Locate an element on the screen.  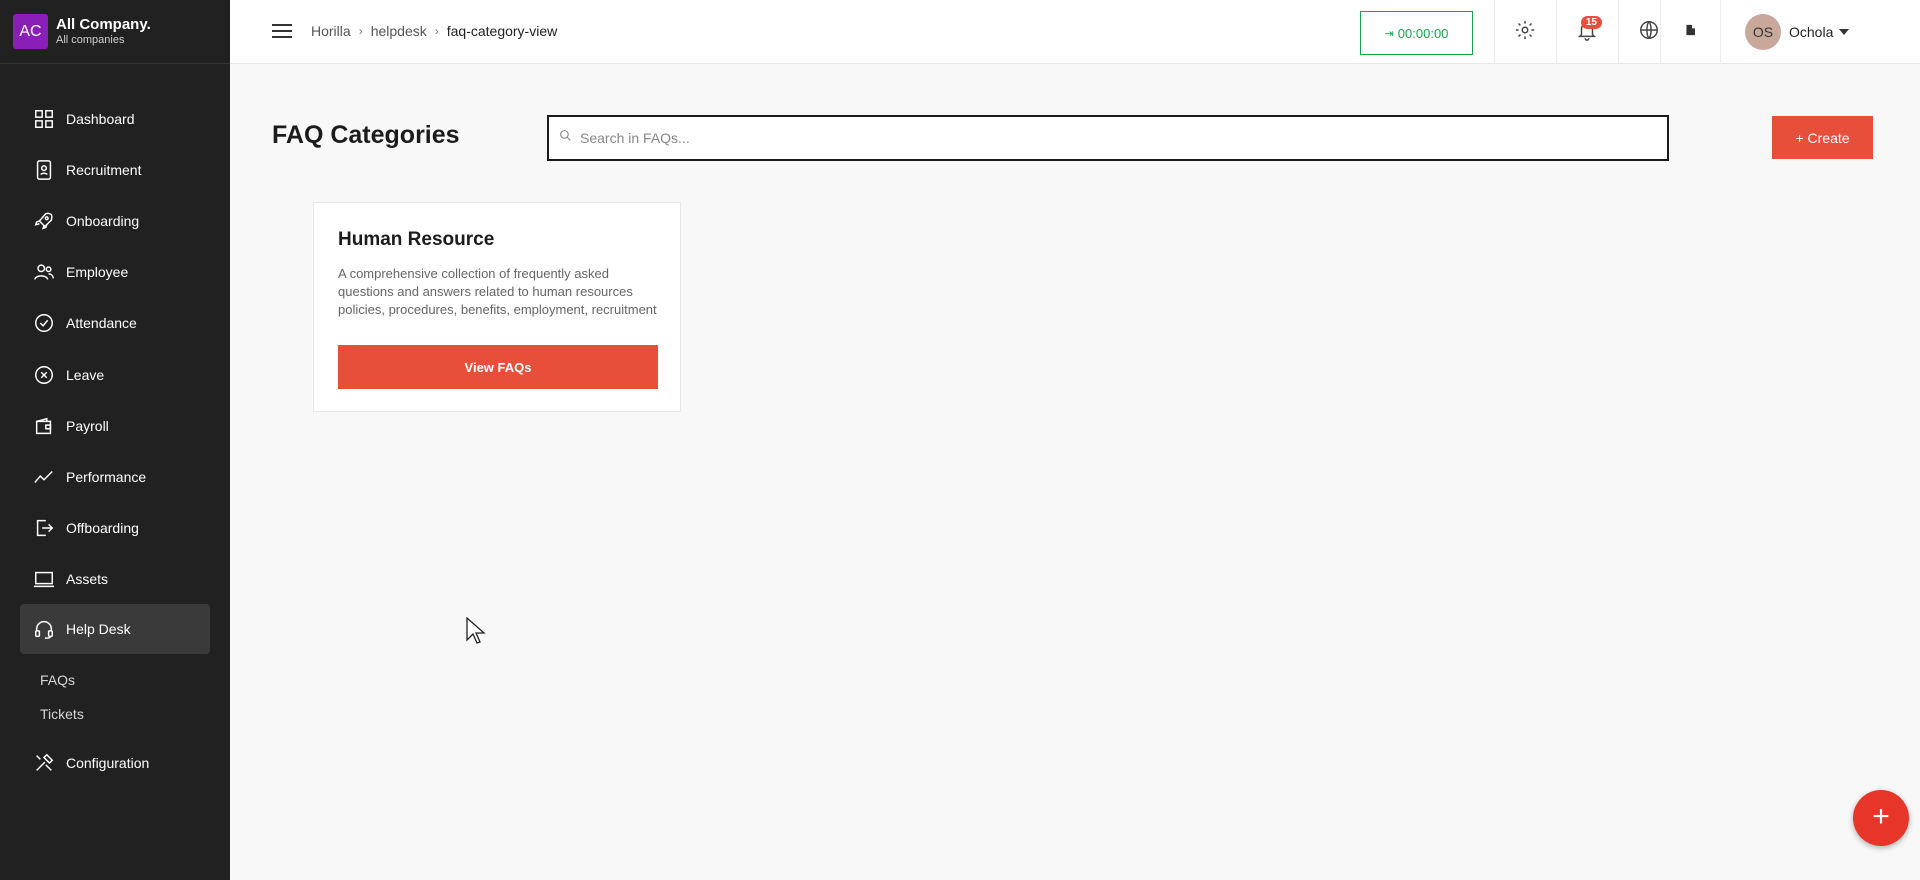
sidebar-item-performance: Performance is located at coordinates (115, 477).